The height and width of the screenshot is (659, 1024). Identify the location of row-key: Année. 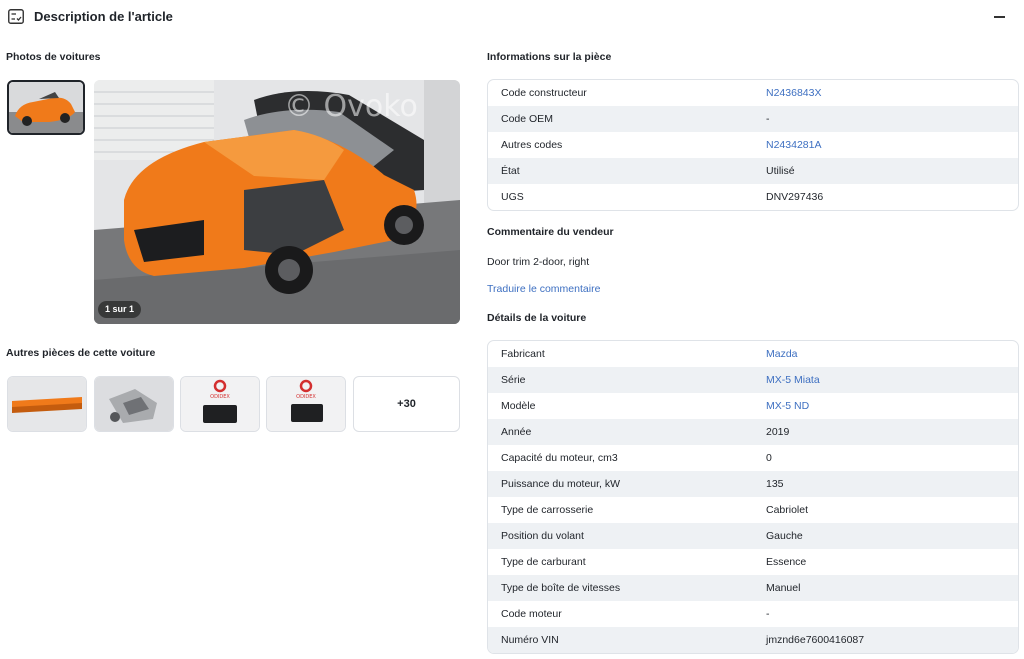
(516, 432).